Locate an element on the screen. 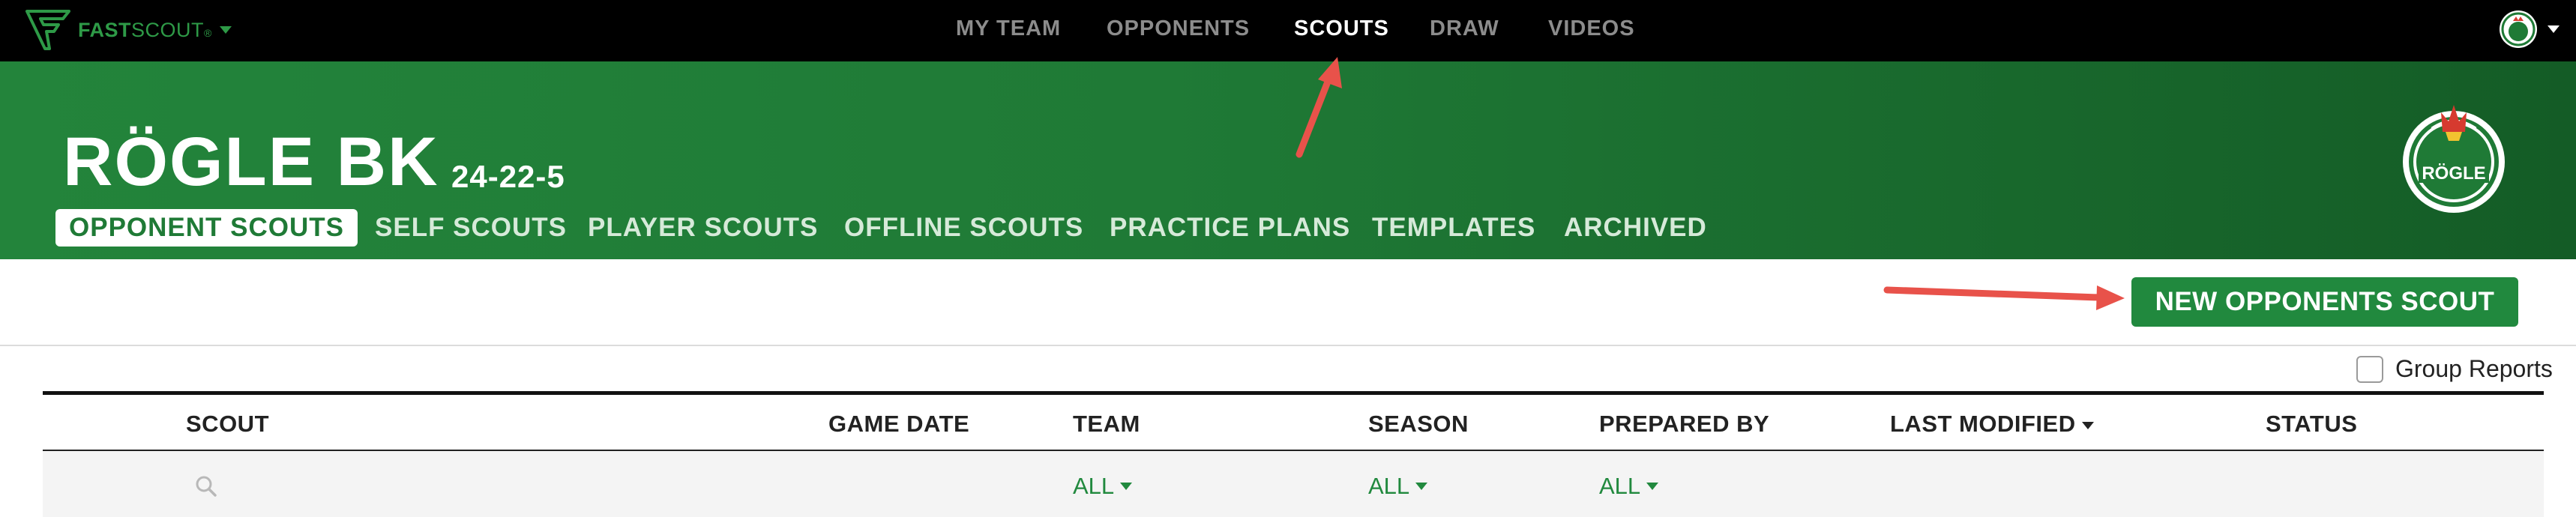 This screenshot has width=2576, height=517. new-opponents-scout-button: NEW OPPONENTS SCOUT is located at coordinates (2324, 302).